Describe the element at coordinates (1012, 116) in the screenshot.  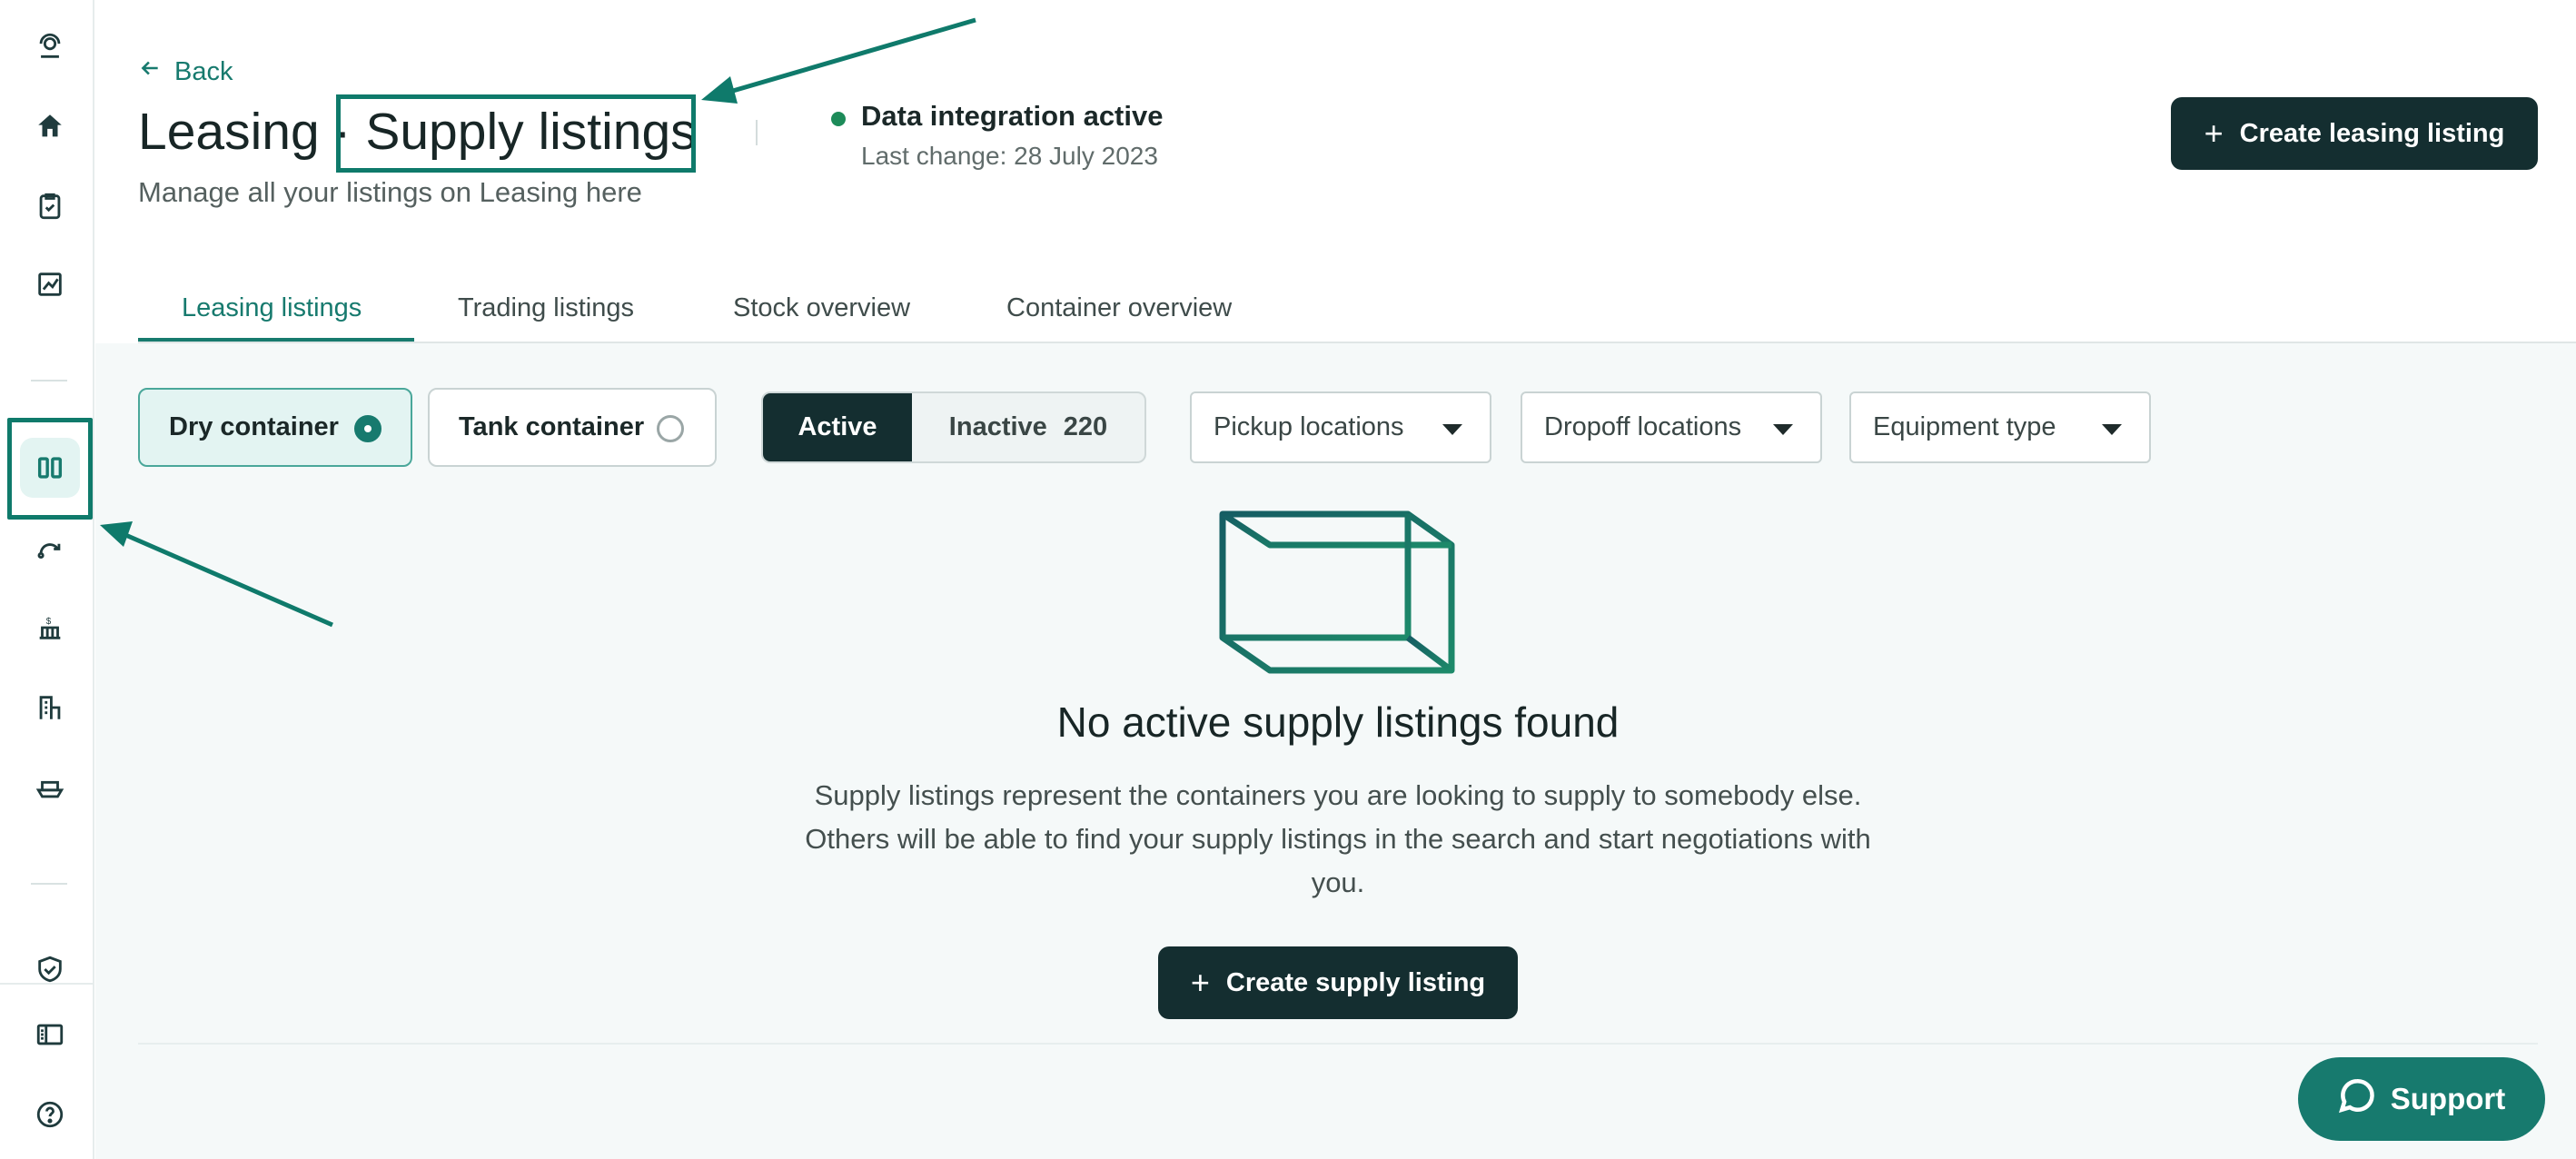
I see `integration-status: Data integration active` at that location.